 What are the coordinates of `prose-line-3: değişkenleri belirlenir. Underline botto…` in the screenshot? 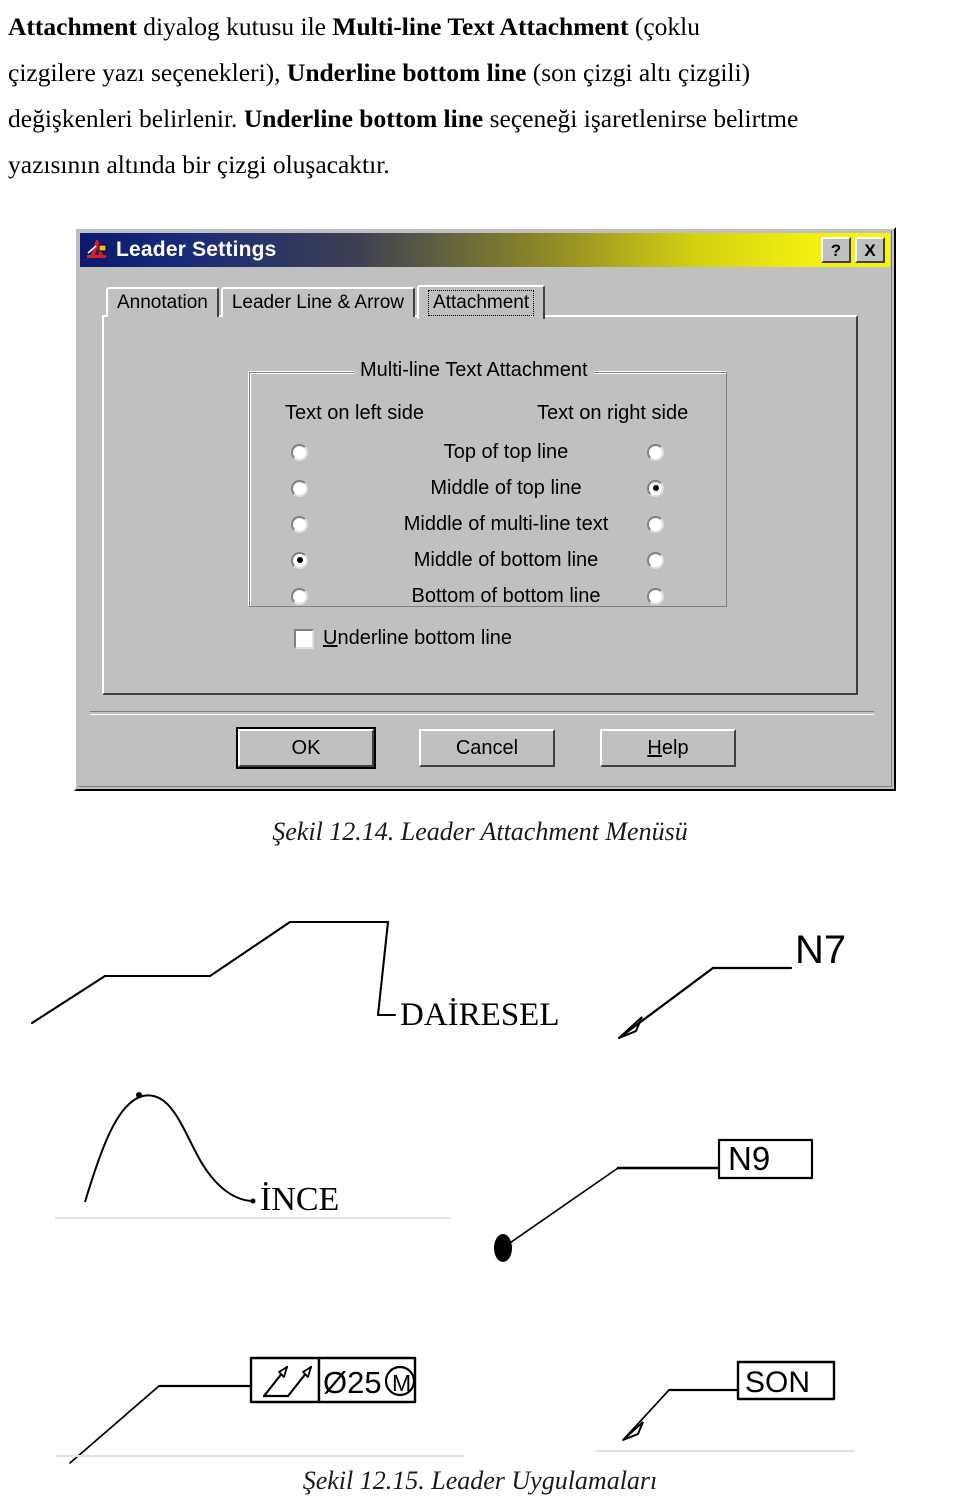 It's located at (403, 118).